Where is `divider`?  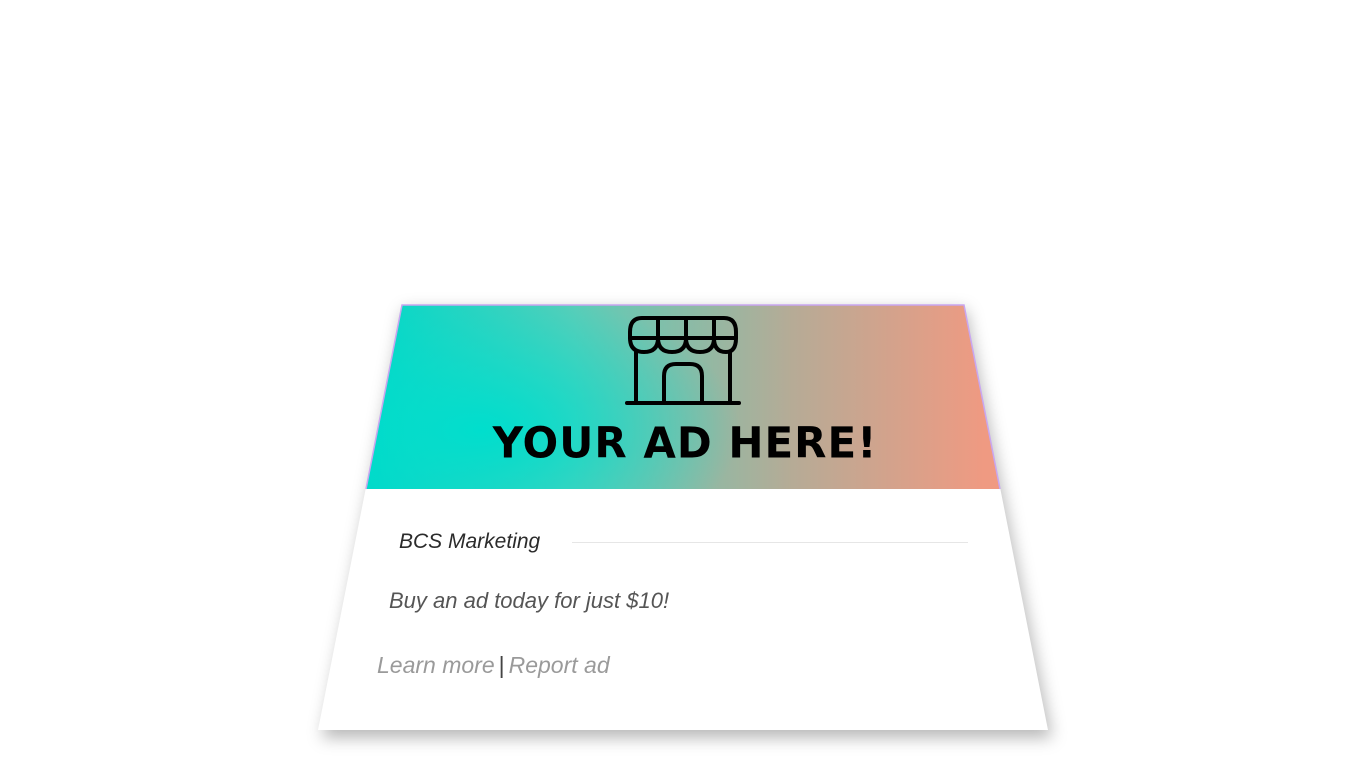 divider is located at coordinates (770, 542).